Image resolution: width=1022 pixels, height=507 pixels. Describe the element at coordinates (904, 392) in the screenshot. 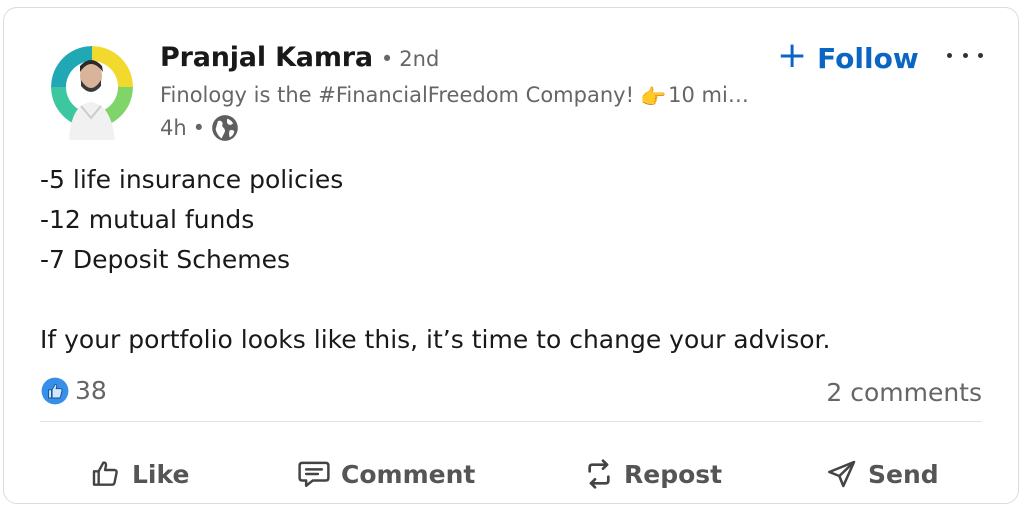

I see `comments-count: 2 comments` at that location.